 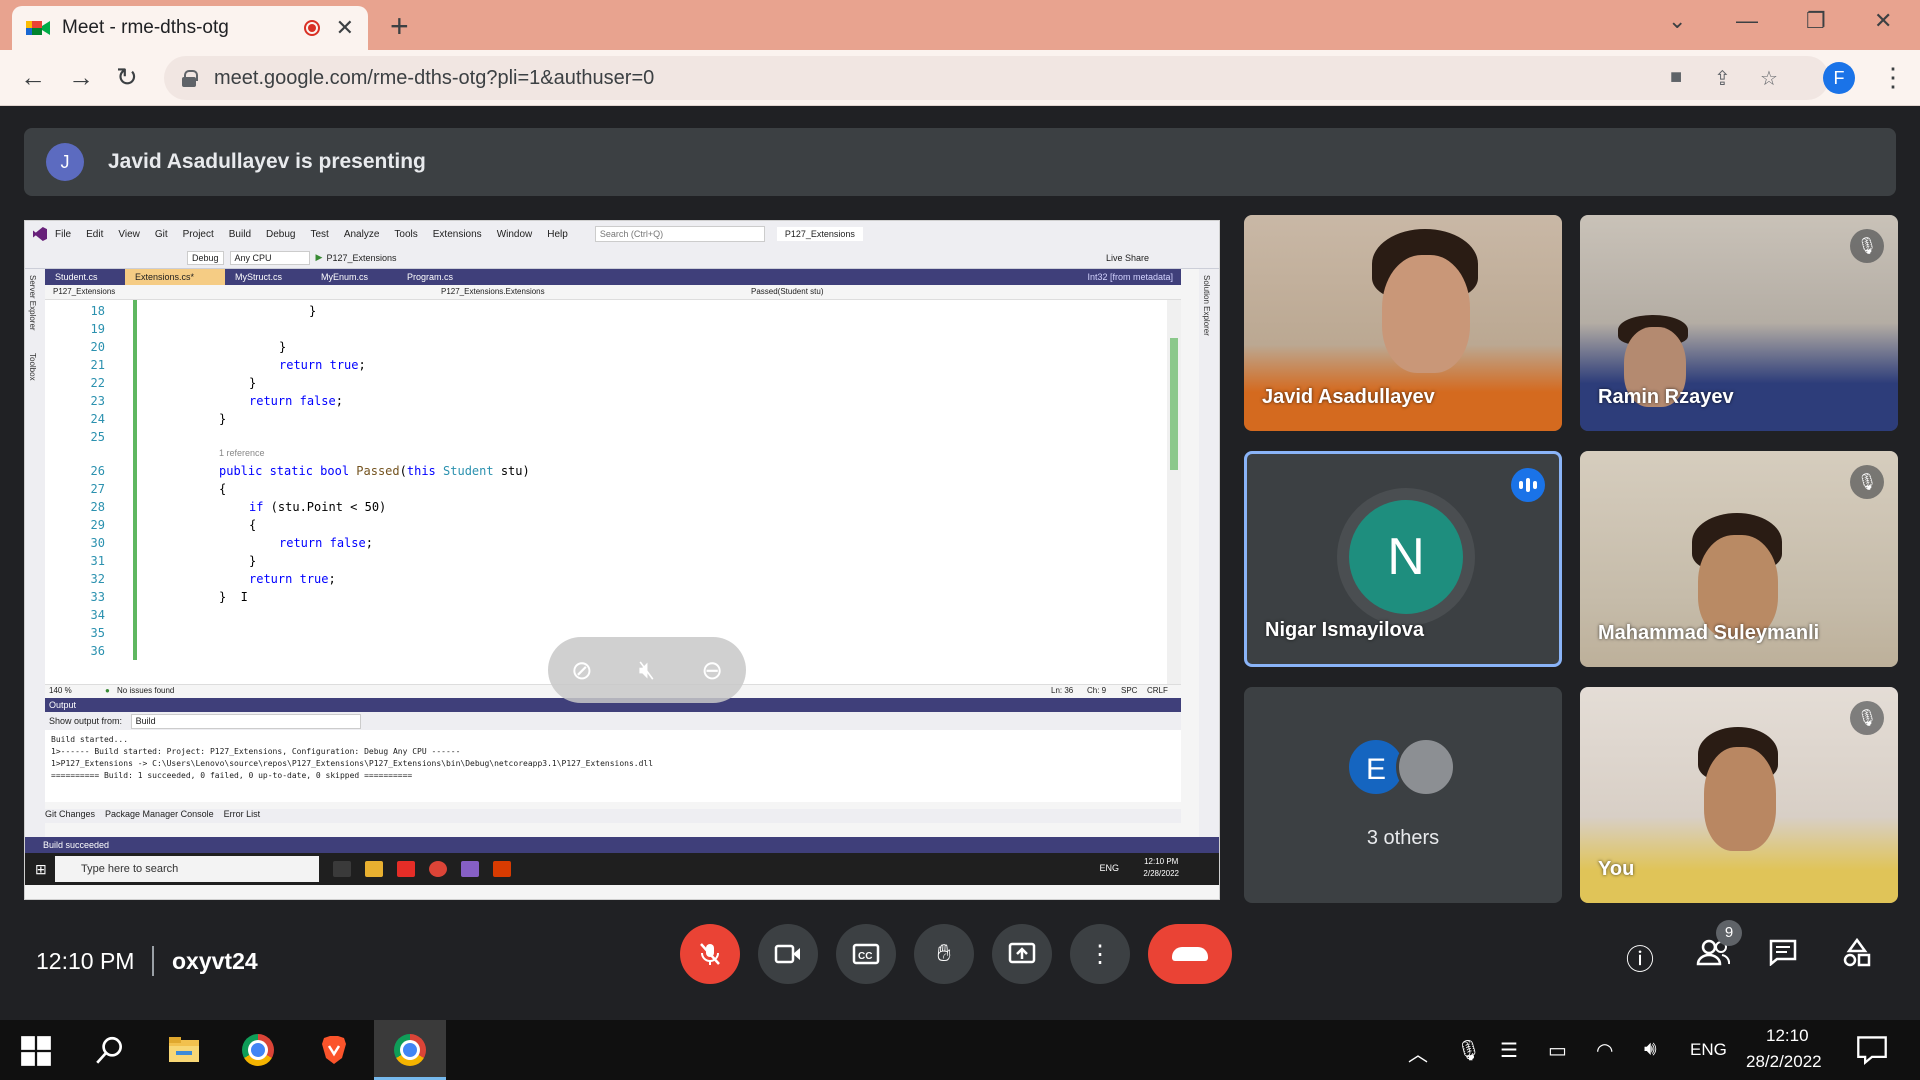 I want to click on editor-scrollbar, so click(x=1174, y=492).